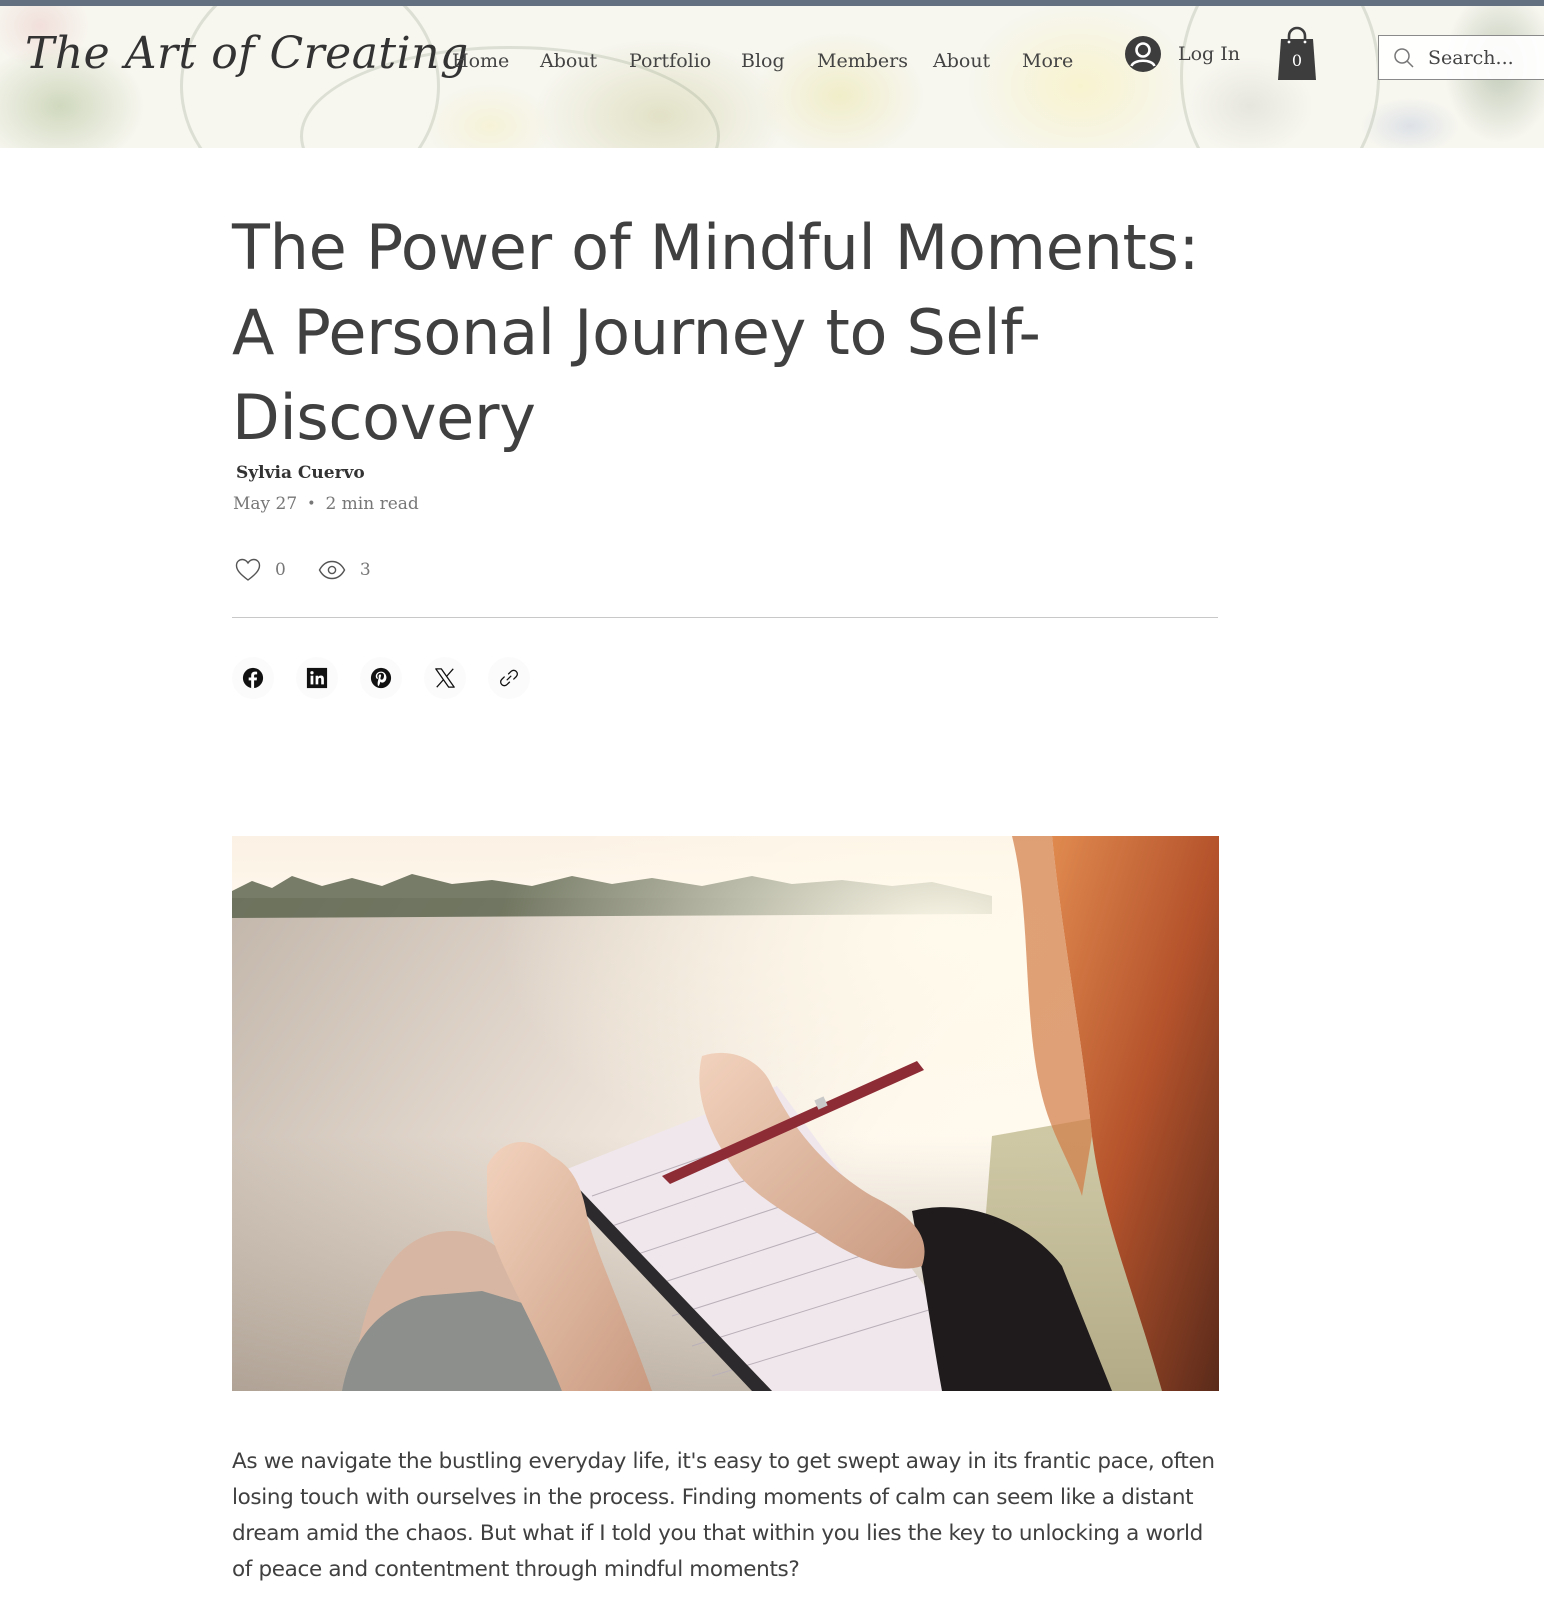 This screenshot has width=1544, height=1620. Describe the element at coordinates (961, 61) in the screenshot. I see `nav-item-about-2: About` at that location.